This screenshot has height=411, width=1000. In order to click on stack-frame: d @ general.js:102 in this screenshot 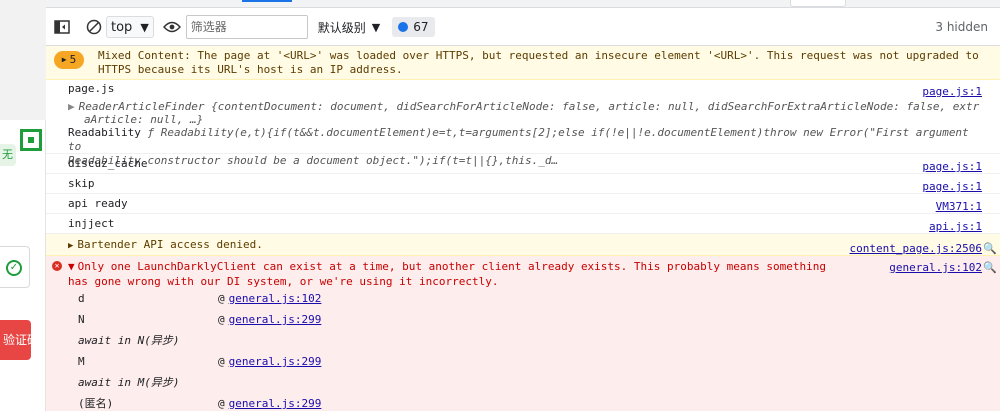, I will do `click(525, 298)`.